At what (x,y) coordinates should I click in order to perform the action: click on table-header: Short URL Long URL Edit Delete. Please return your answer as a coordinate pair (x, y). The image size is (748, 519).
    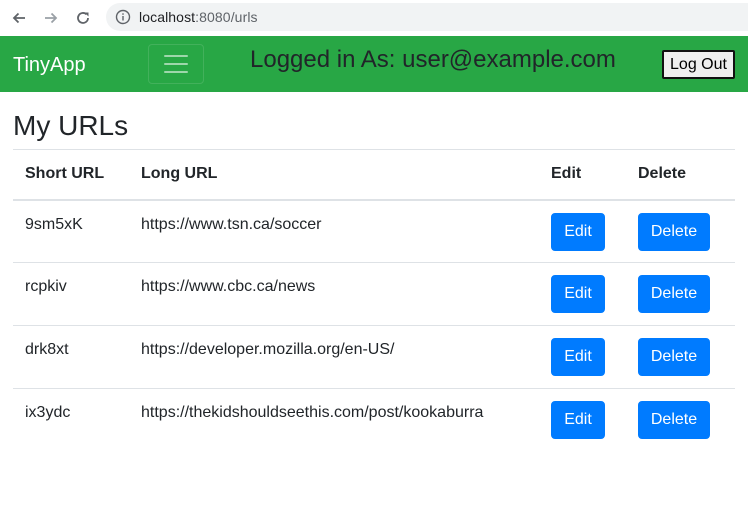
    Looking at the image, I should click on (374, 175).